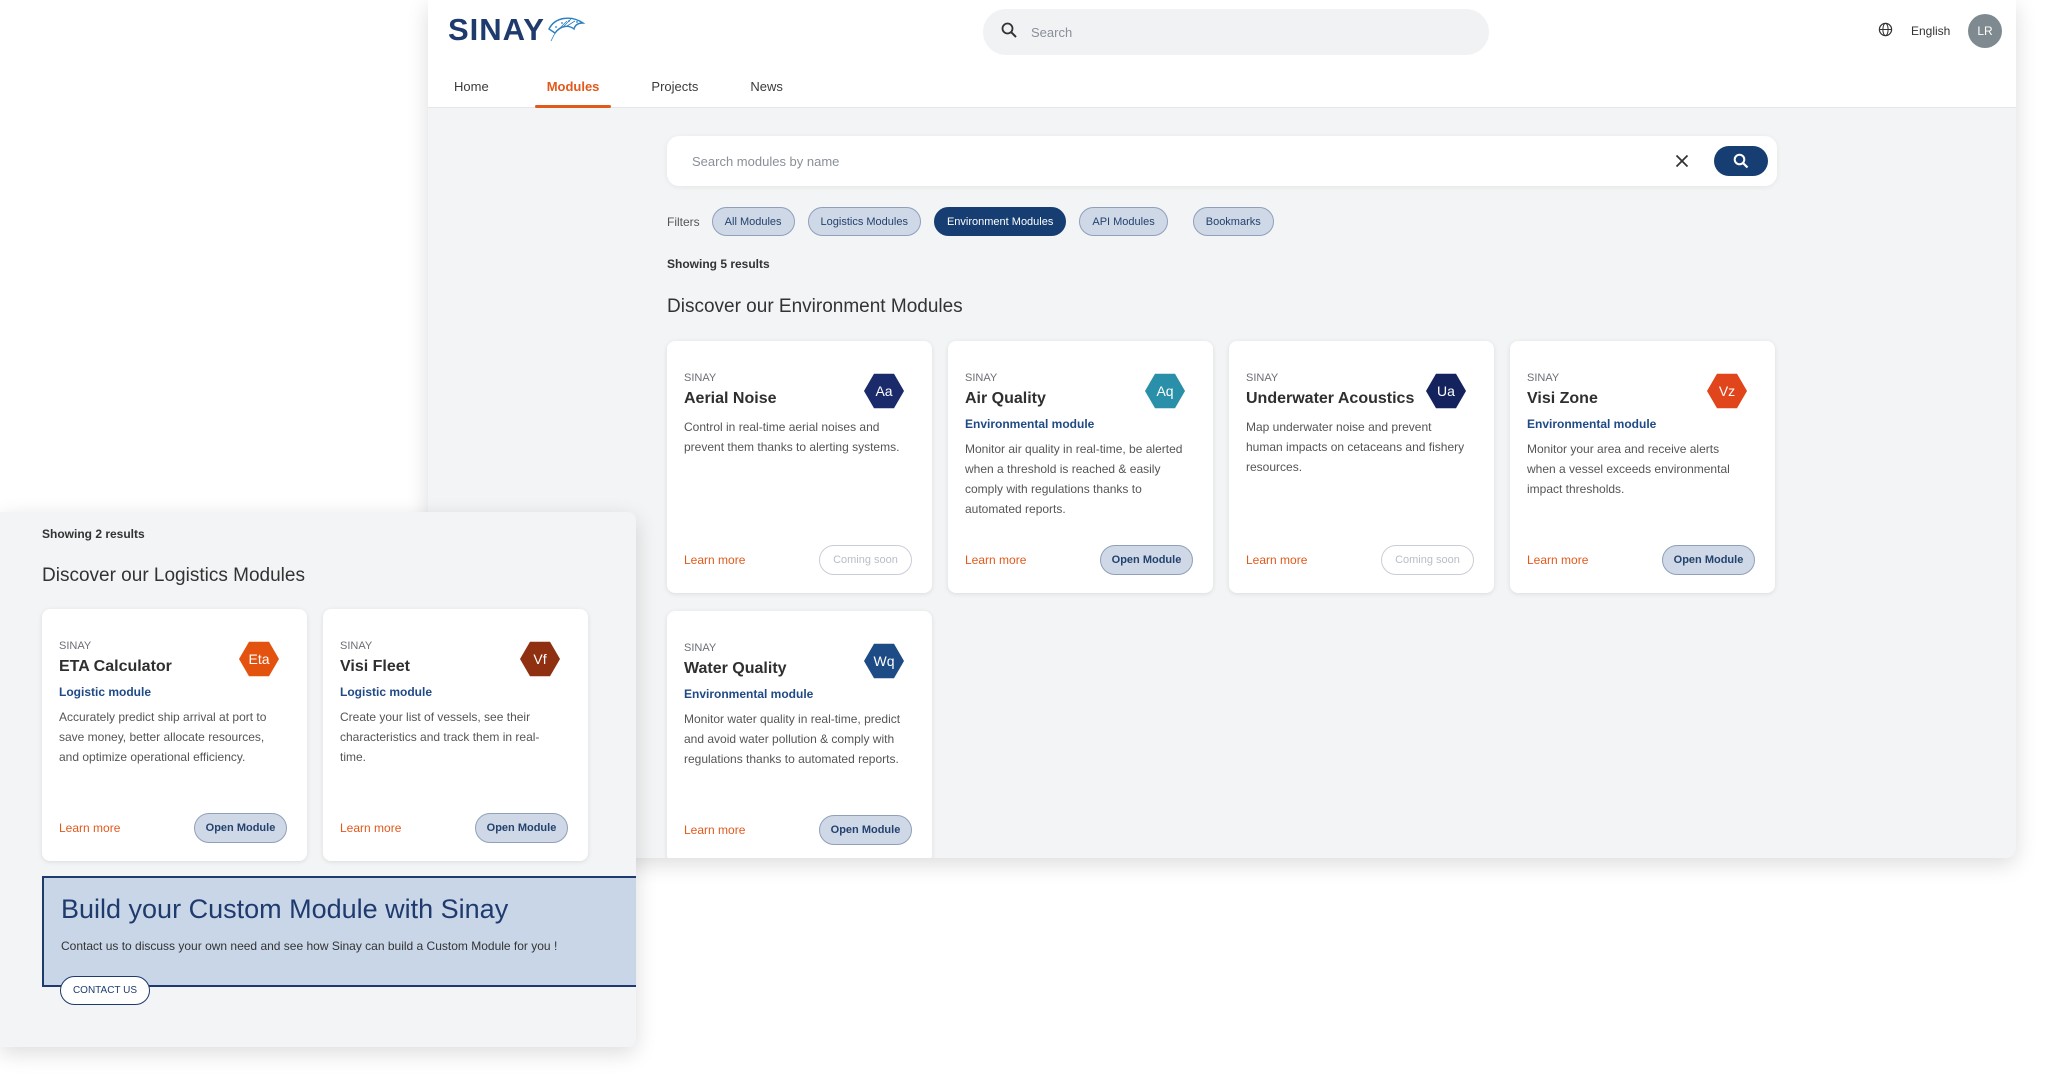 The width and height of the screenshot is (2048, 1081). What do you see at coordinates (162, 737) in the screenshot?
I see `card-description-line: save money, better allocate resources,` at bounding box center [162, 737].